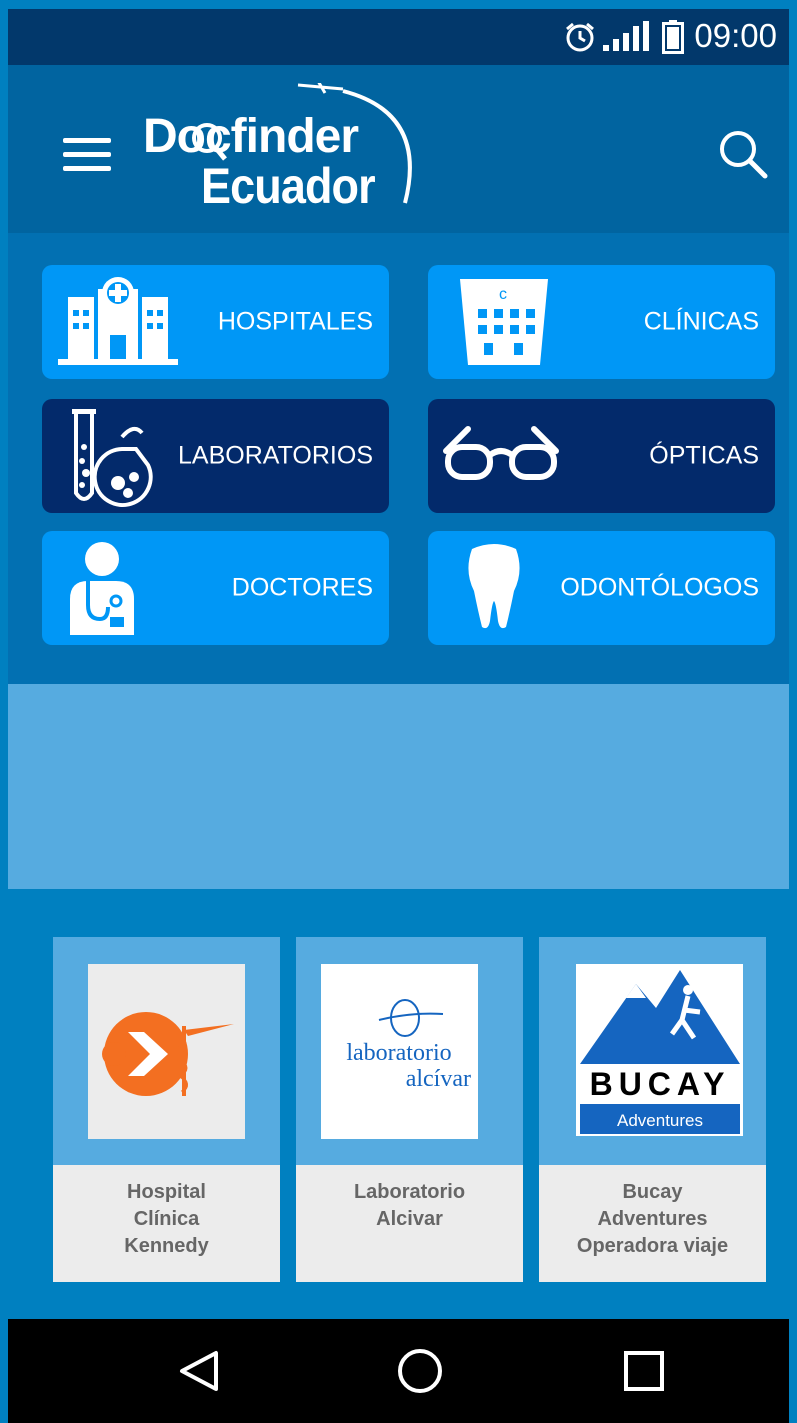  What do you see at coordinates (494, 586) in the screenshot?
I see `tooth-icon` at bounding box center [494, 586].